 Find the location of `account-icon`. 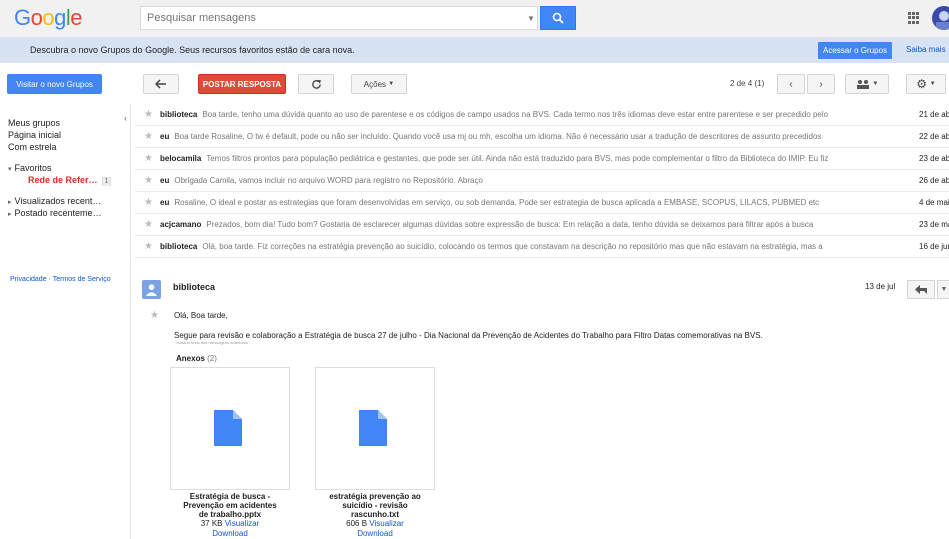

account-icon is located at coordinates (942, 20).